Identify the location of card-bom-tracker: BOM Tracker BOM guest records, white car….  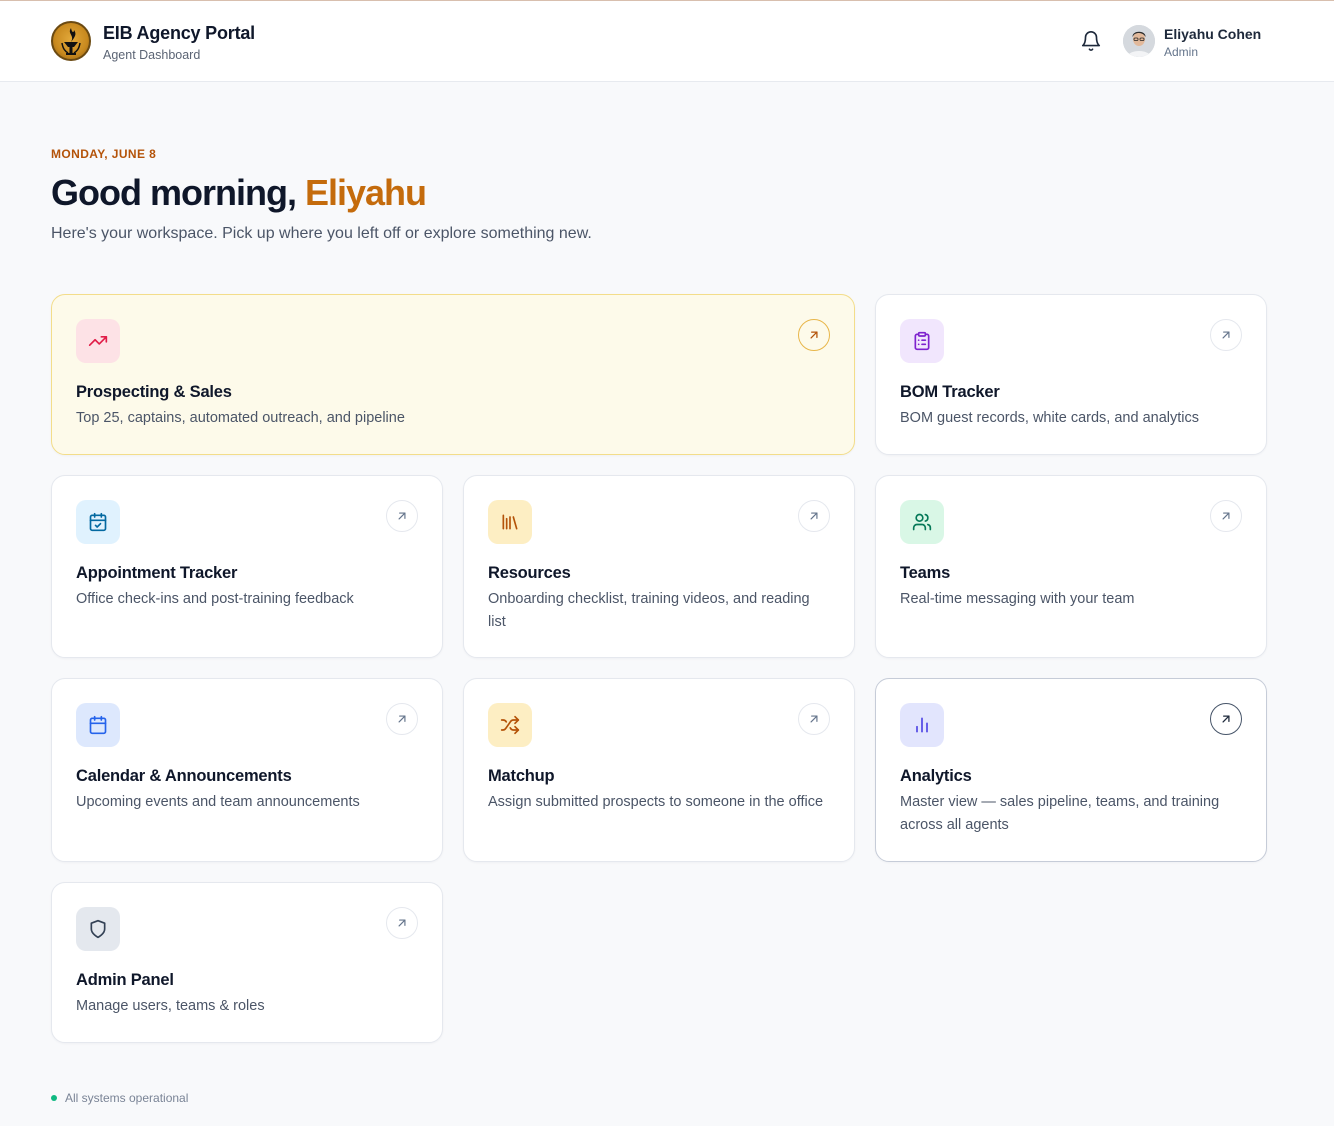
(1071, 374).